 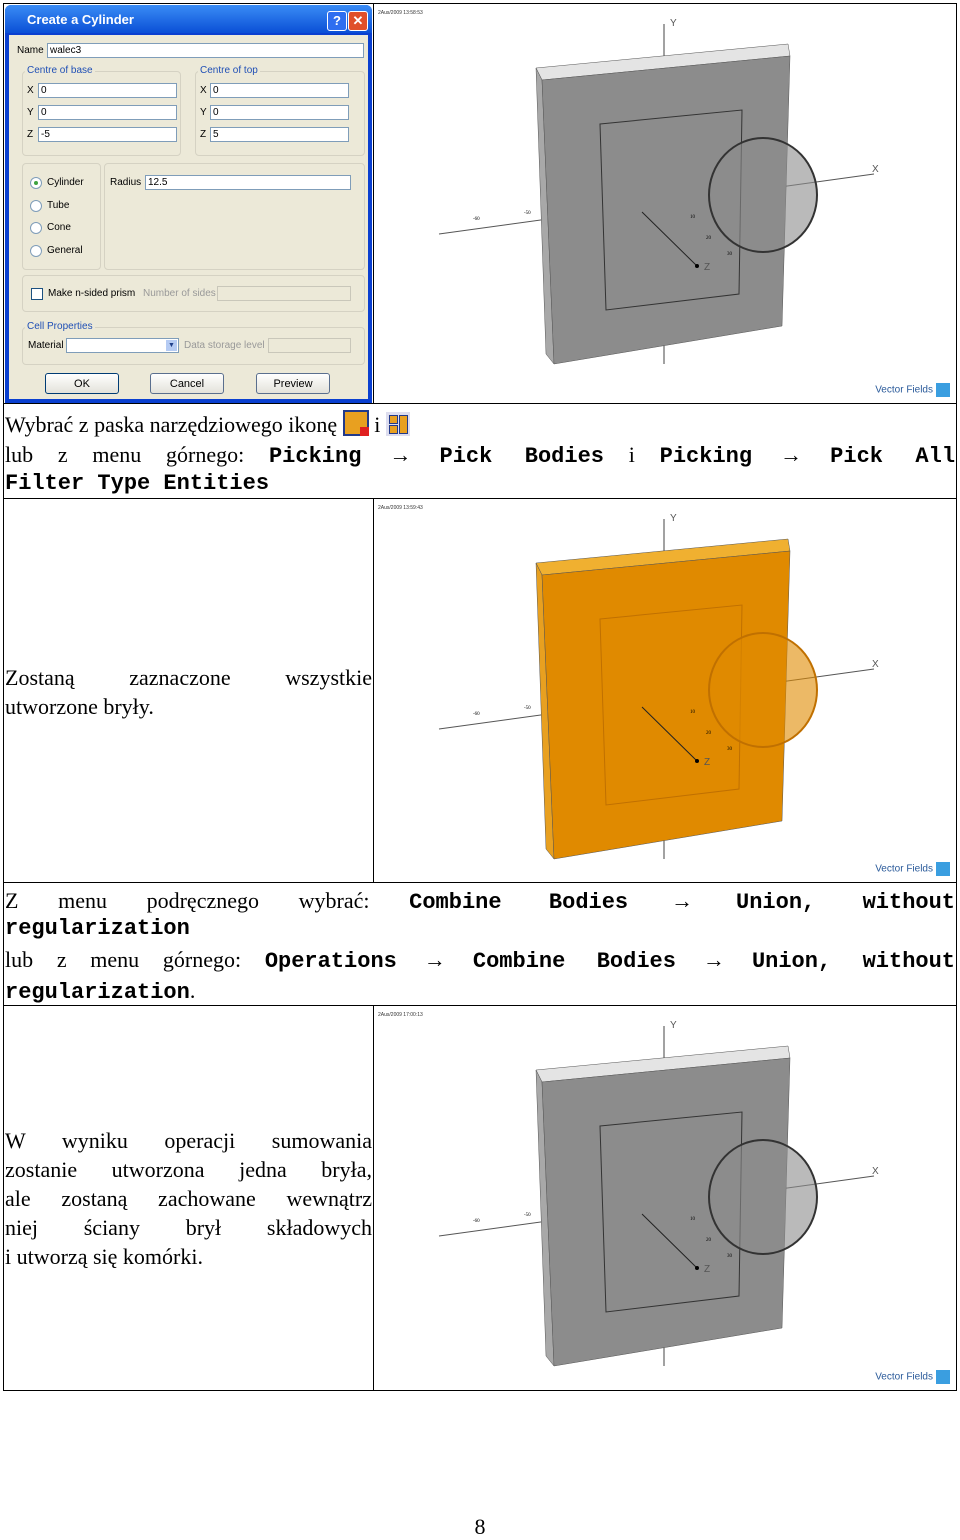 I want to click on text-line: niej ściany brył składowych, so click(x=188, y=1227).